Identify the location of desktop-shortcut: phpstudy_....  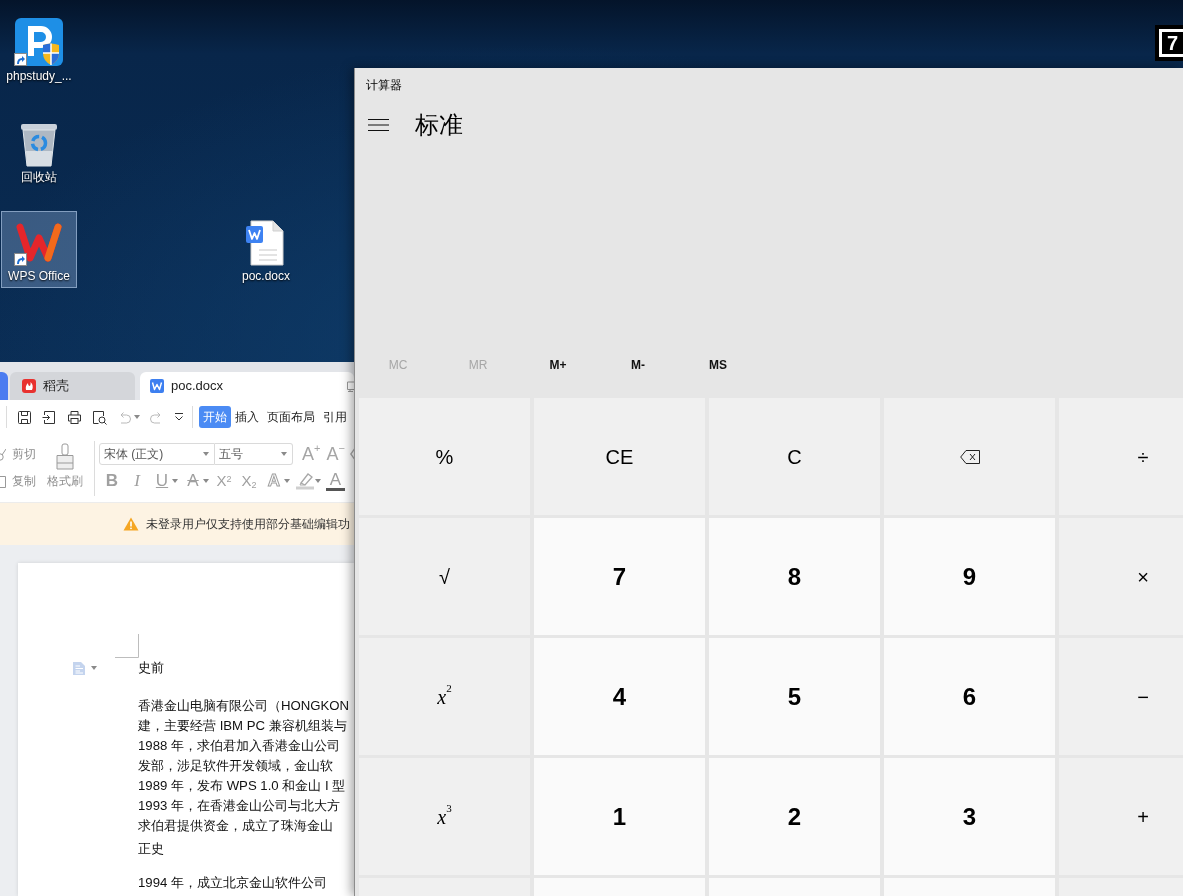
(39, 49).